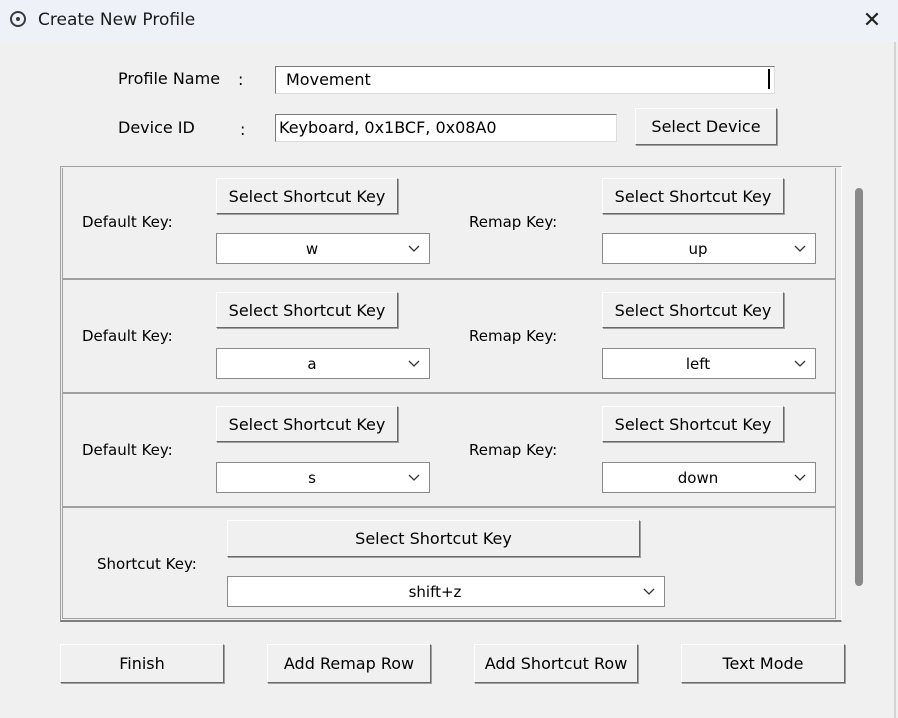 This screenshot has height=718, width=898. I want to click on profile-name-label: Profile Name, so click(169, 78).